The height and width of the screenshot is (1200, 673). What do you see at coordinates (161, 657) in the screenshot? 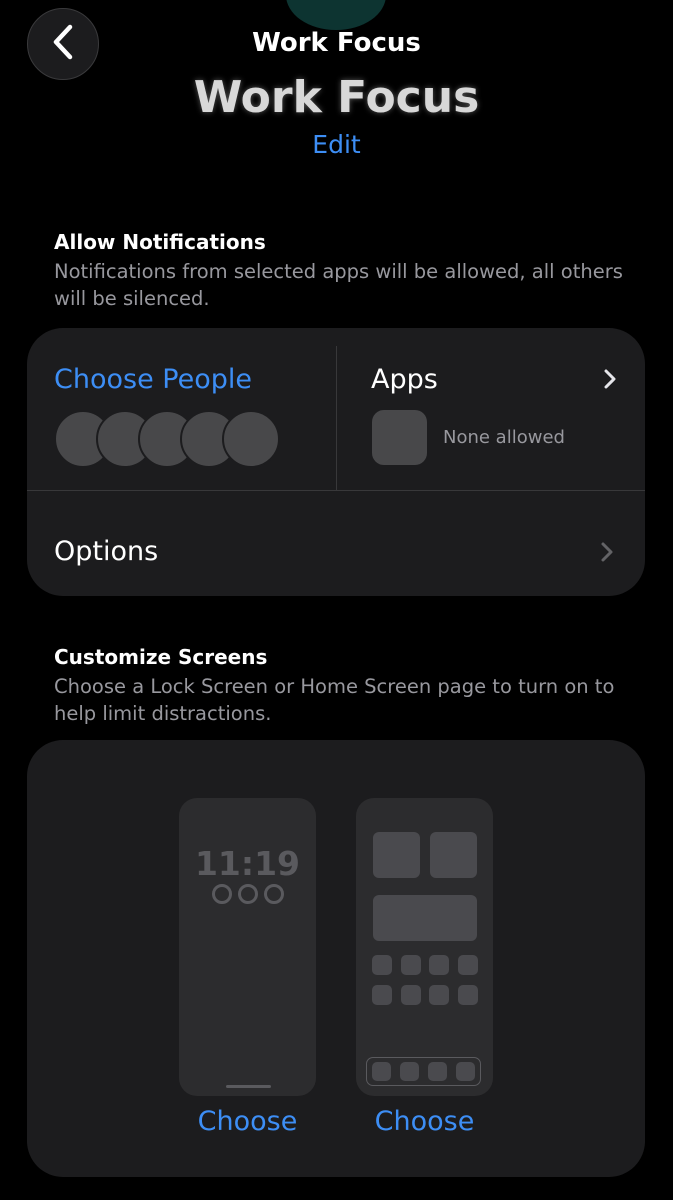
I see `customize-screens-title: Customize Screens` at bounding box center [161, 657].